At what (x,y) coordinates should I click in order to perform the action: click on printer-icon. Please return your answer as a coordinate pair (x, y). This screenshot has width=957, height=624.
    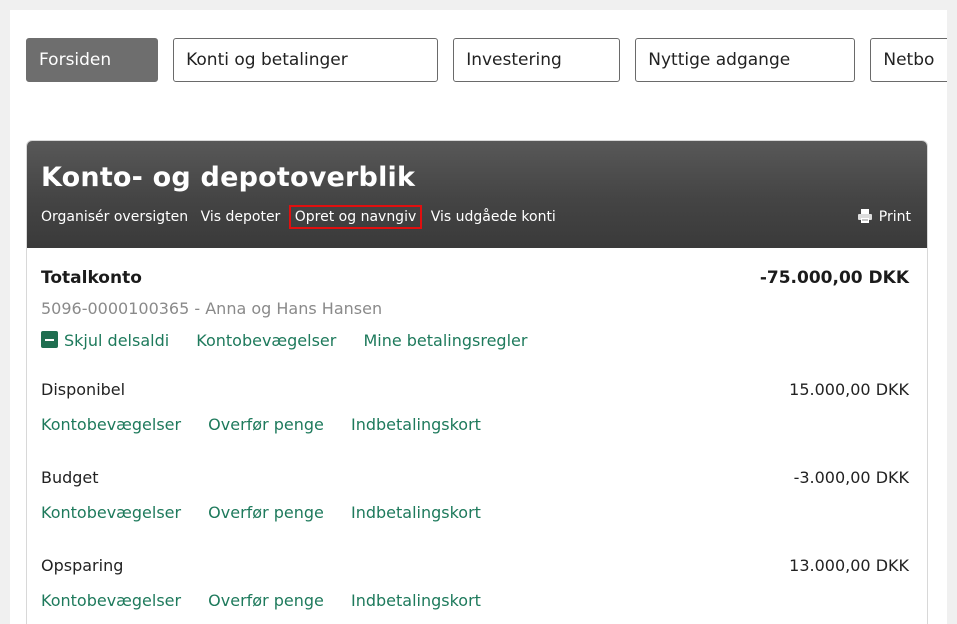
    Looking at the image, I should click on (864, 216).